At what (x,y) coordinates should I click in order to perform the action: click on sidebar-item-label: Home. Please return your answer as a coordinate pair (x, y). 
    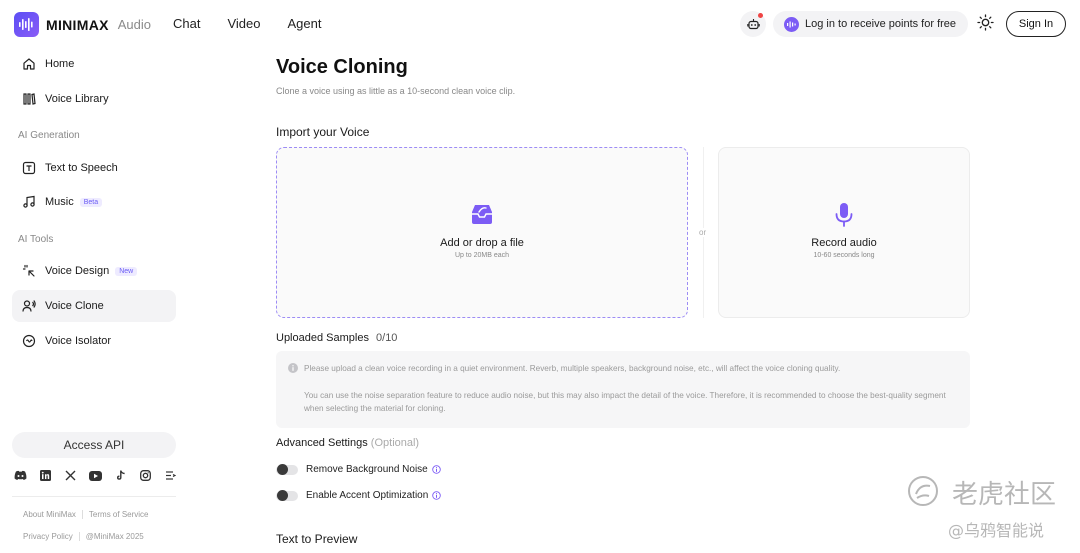
    Looking at the image, I should click on (60, 64).